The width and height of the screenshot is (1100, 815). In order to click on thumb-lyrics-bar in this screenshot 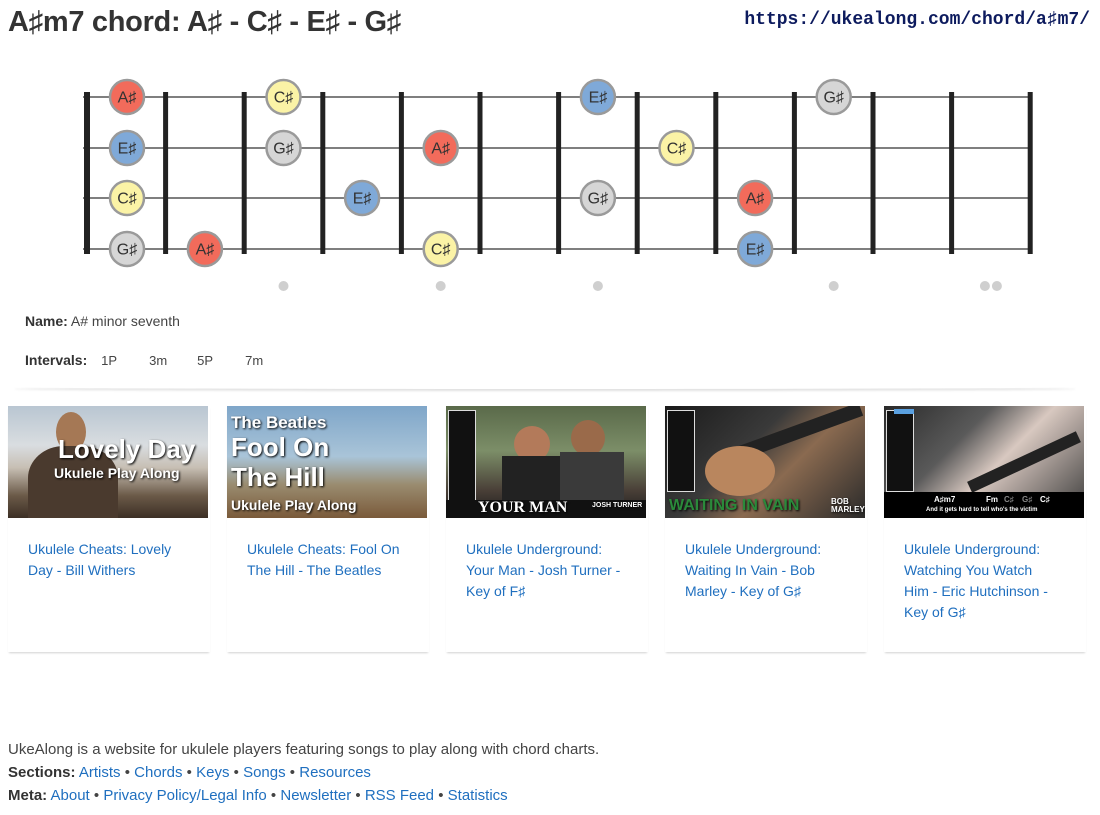, I will do `click(984, 505)`.